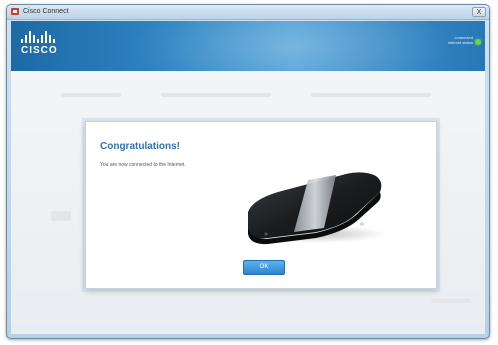  I want to click on status-indicator-icon, so click(478, 42).